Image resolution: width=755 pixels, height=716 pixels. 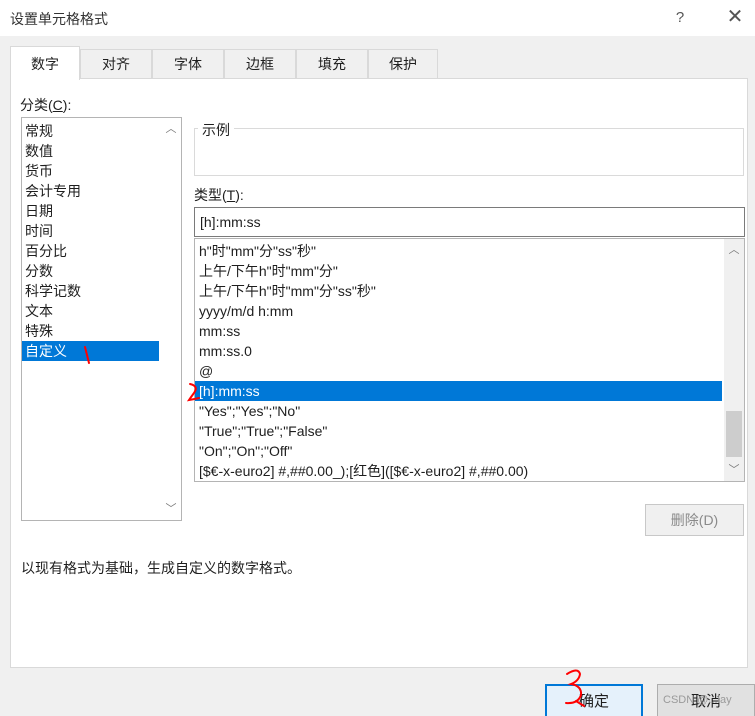 I want to click on category-item: 会计专用, so click(x=90, y=191).